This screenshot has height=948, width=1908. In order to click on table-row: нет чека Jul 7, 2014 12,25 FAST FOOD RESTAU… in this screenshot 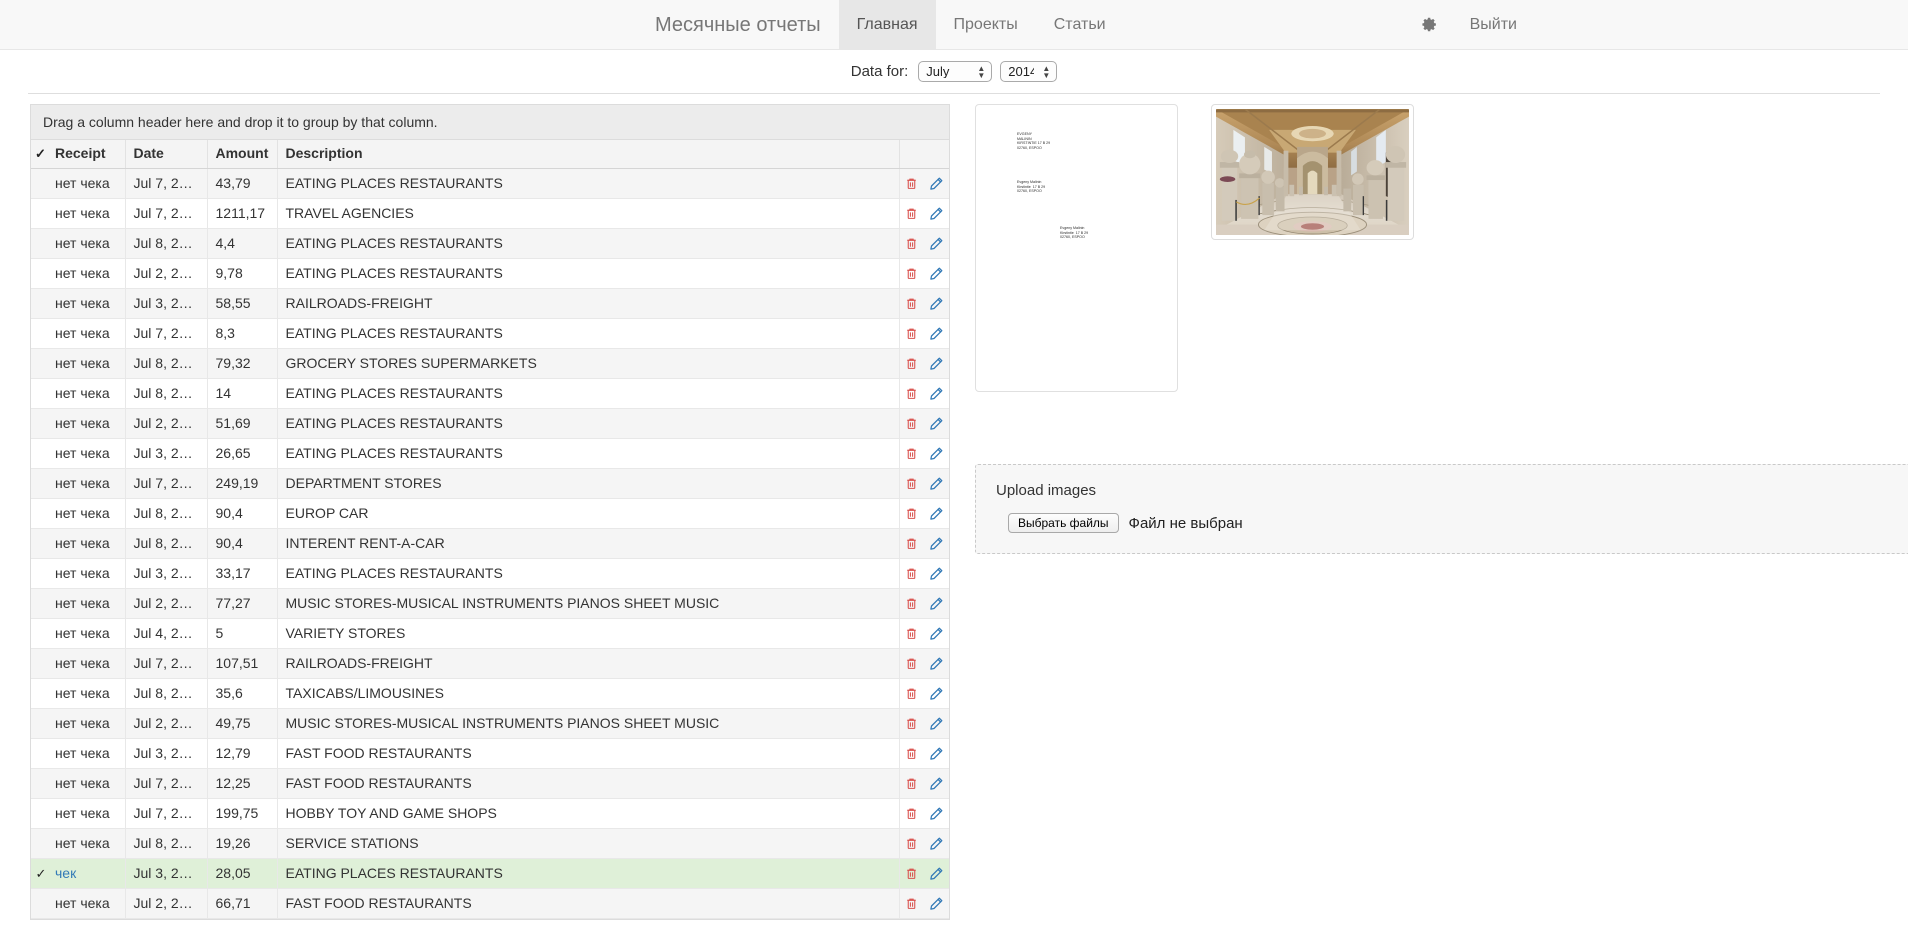, I will do `click(490, 783)`.